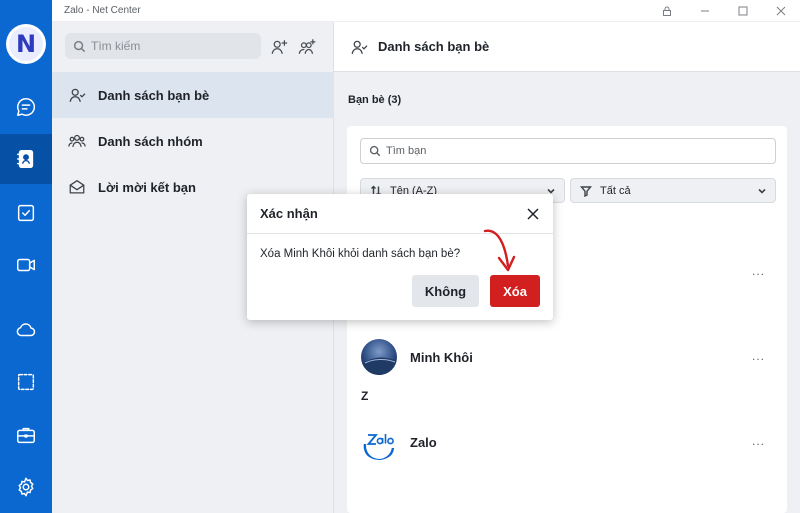  What do you see at coordinates (499, 250) in the screenshot?
I see `annotation-arrow-icon` at bounding box center [499, 250].